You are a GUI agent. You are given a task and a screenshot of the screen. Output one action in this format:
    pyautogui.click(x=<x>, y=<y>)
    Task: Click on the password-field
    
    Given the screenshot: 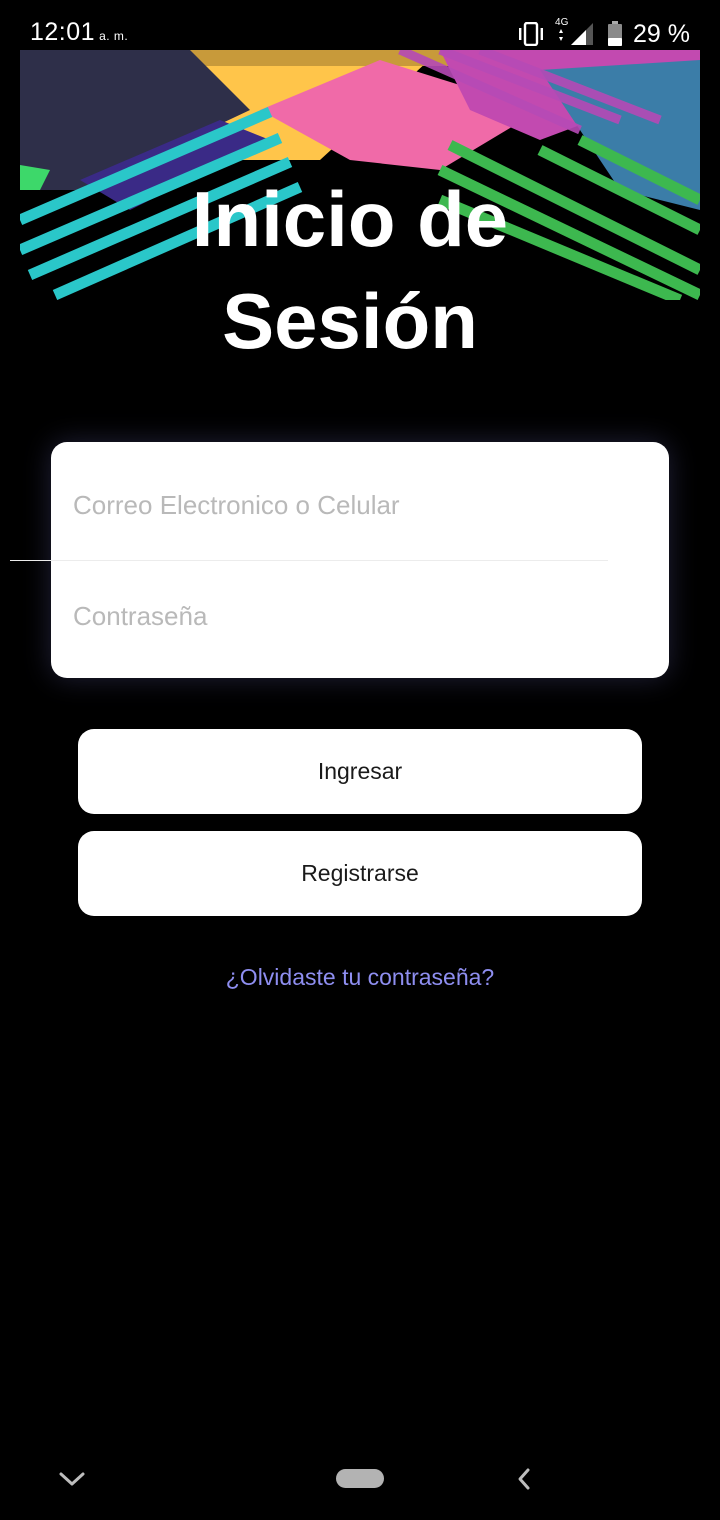 What is the action you would take?
    pyautogui.click(x=360, y=616)
    